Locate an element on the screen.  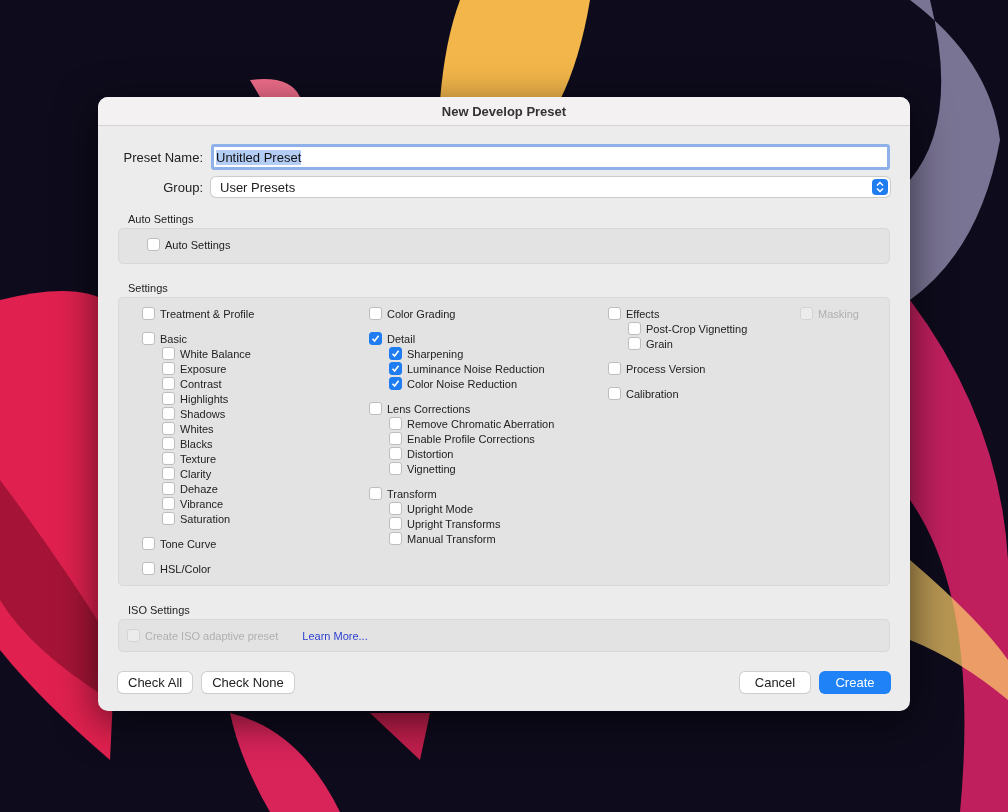
stepper-icon is located at coordinates (880, 187).